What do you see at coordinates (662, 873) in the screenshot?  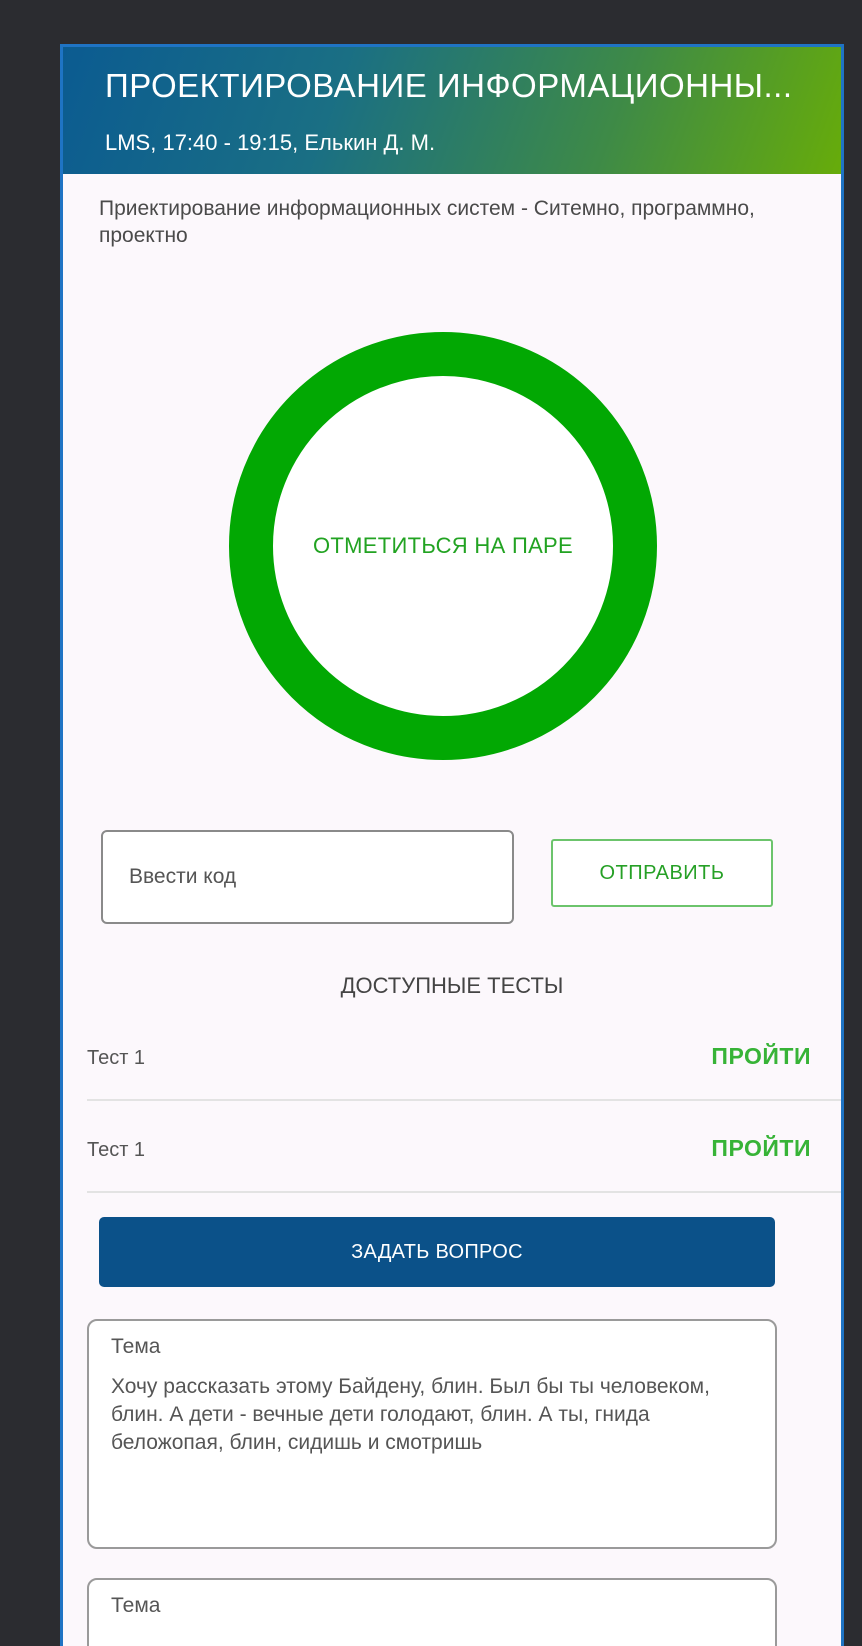 I see `send-code-button: ОТПРАВИТЬ` at bounding box center [662, 873].